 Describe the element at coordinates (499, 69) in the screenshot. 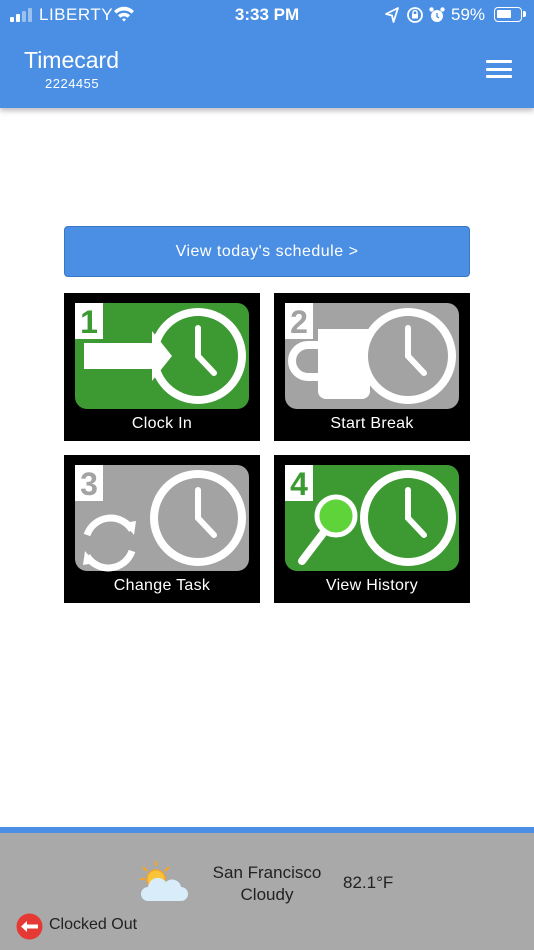

I see `hamburger-icon` at that location.